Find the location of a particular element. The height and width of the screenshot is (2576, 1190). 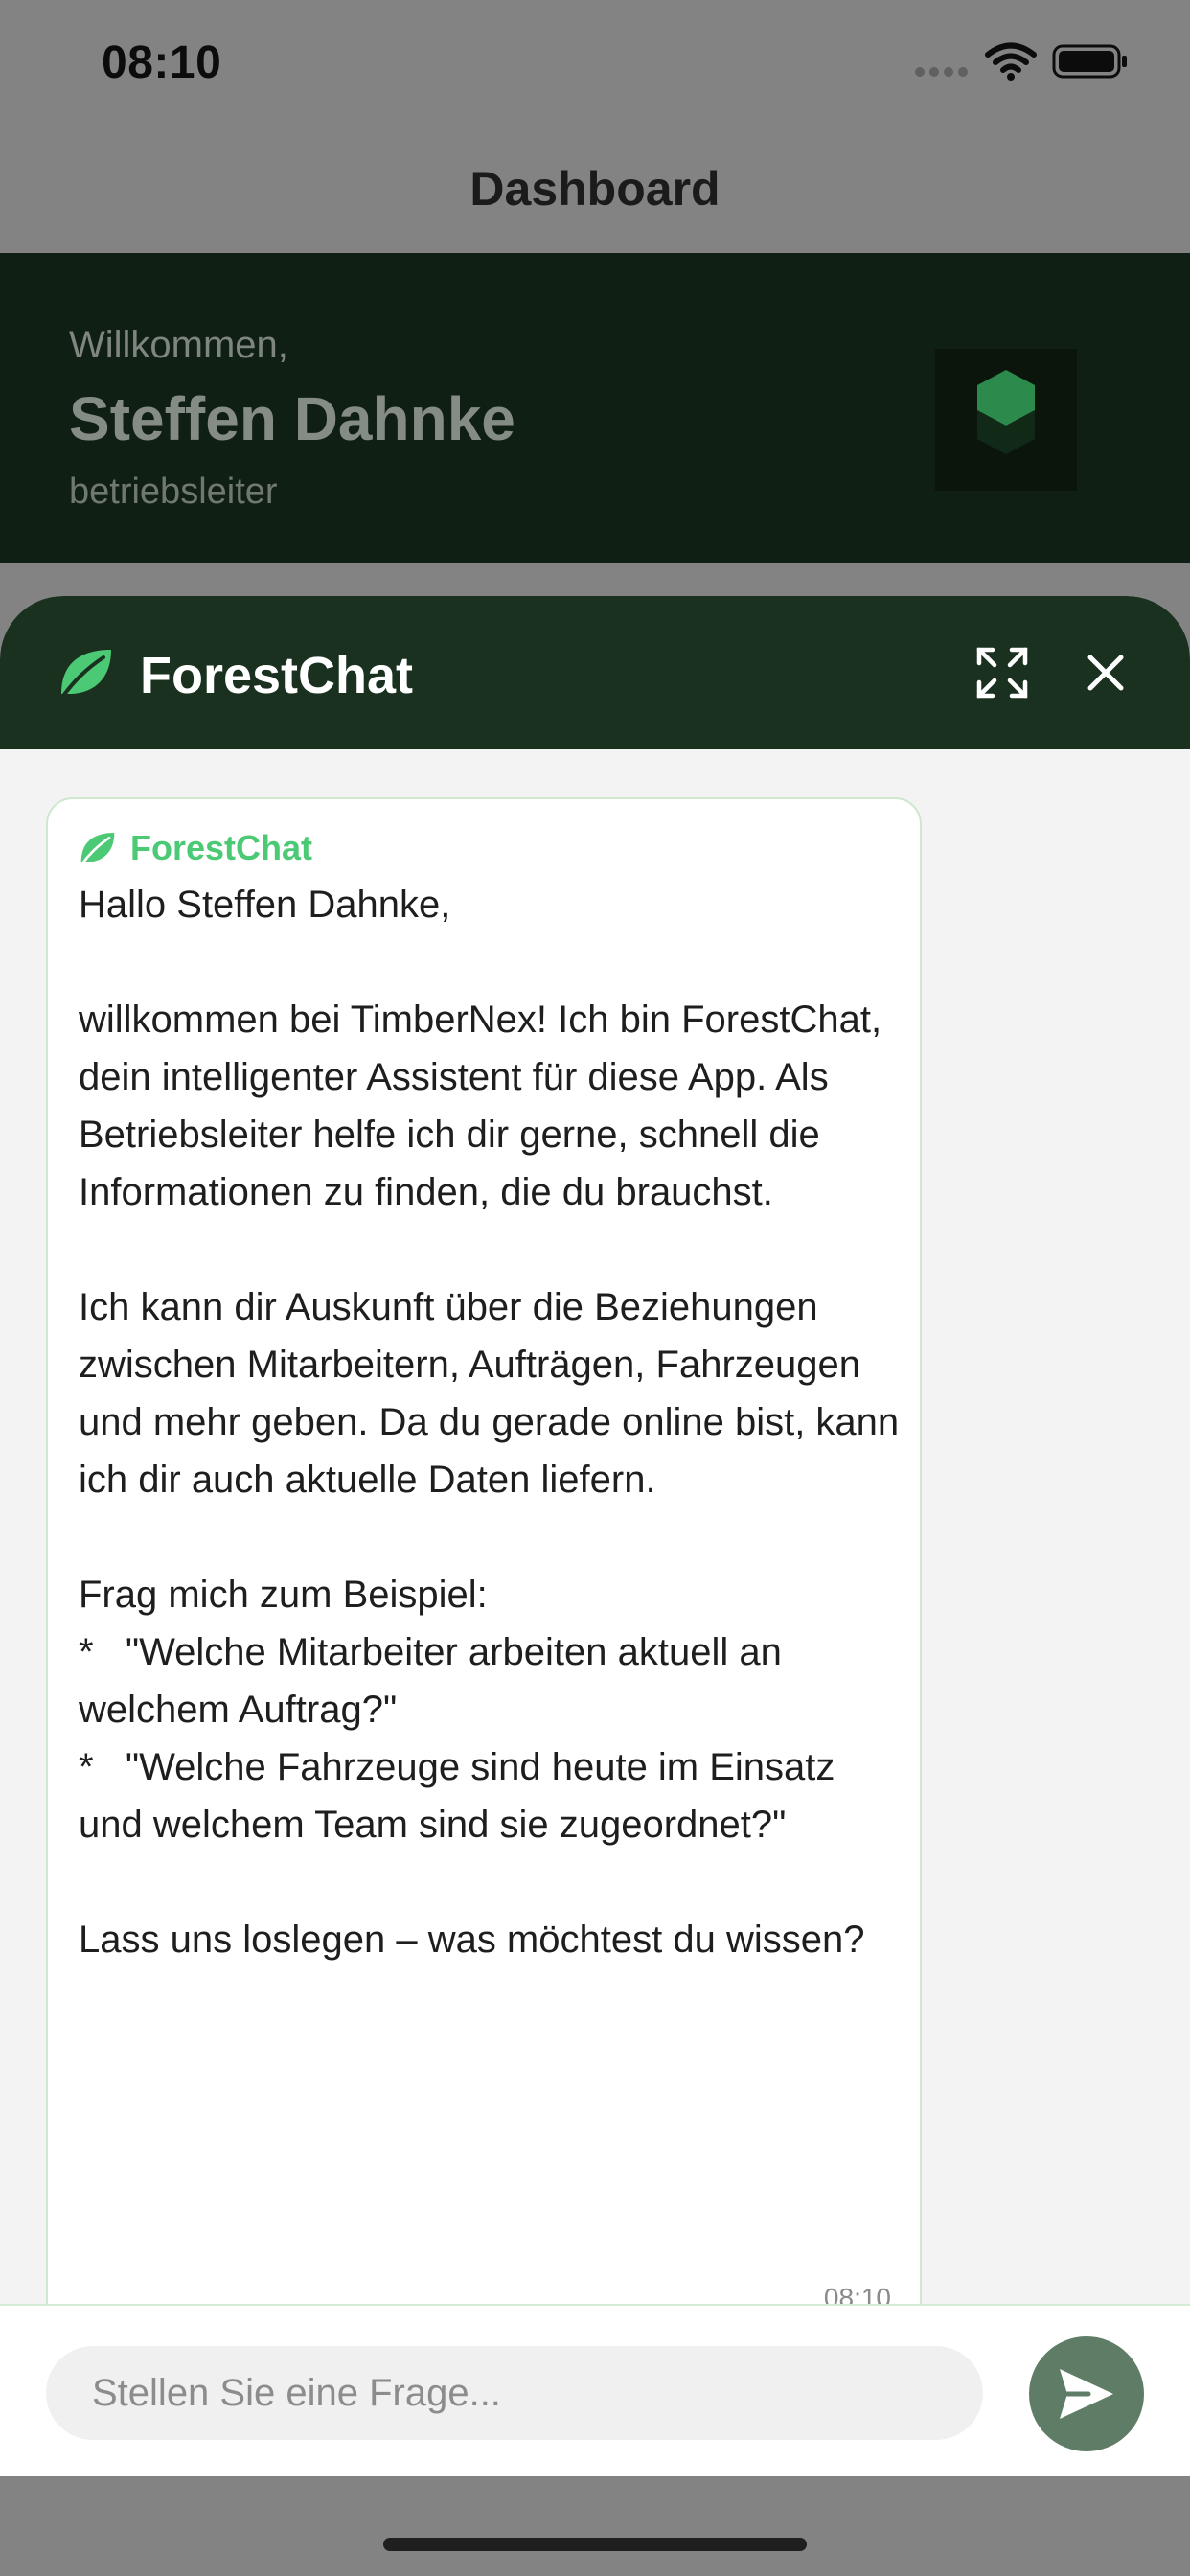

expand-icon is located at coordinates (1002, 673).